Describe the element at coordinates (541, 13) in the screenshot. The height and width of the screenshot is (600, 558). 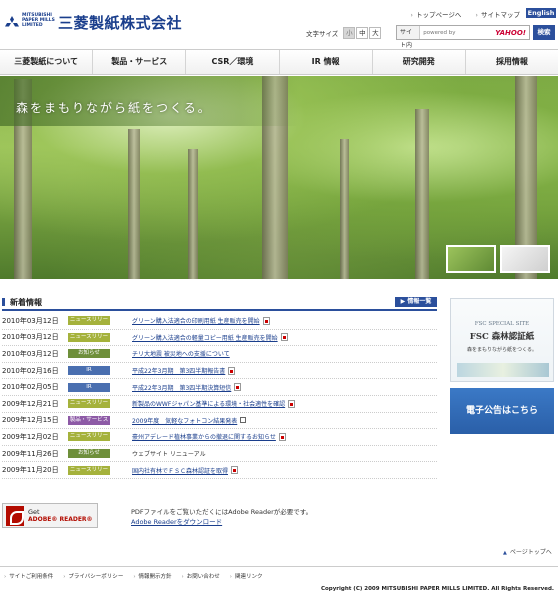
I see `english-button: English` at that location.